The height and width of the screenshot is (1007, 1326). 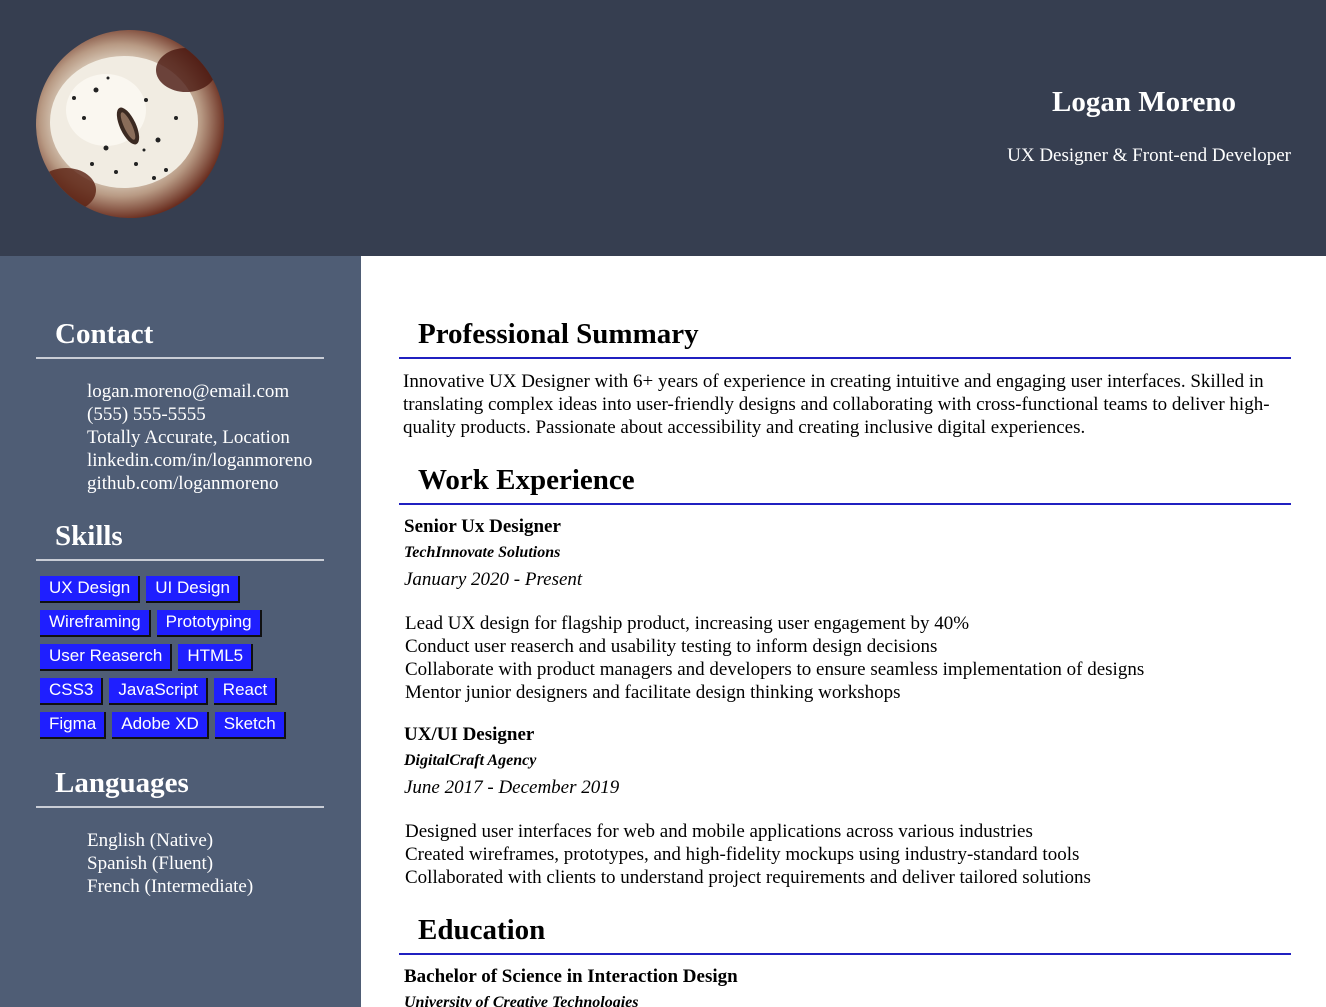 I want to click on skill-badge: UX Design, so click(x=90, y=589).